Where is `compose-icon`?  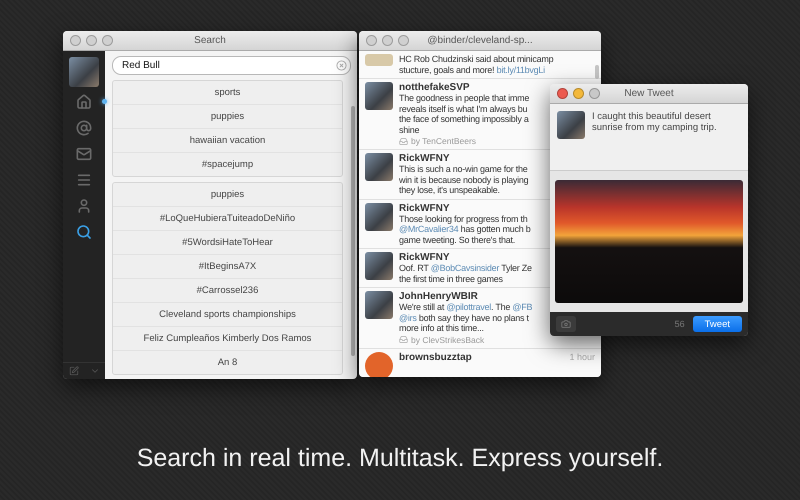
compose-icon is located at coordinates (73, 371).